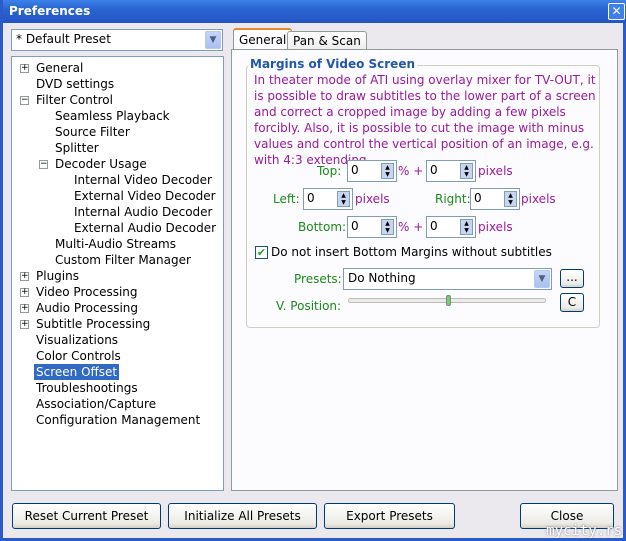  I want to click on tree-item: Troubleshootings, so click(87, 388).